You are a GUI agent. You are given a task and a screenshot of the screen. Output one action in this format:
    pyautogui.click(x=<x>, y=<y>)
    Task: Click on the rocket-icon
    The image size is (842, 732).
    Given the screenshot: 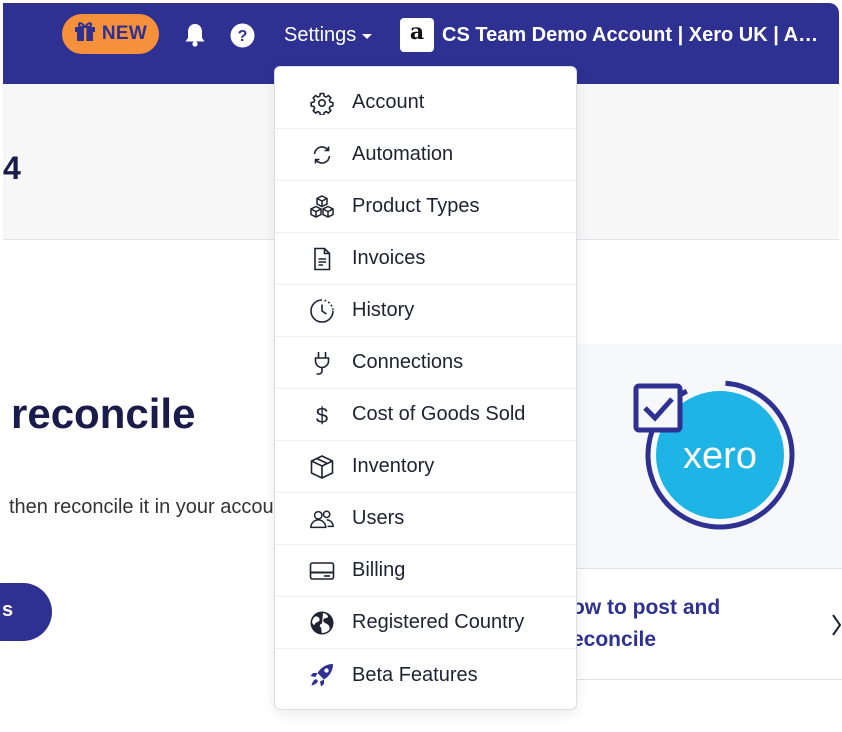 What is the action you would take?
    pyautogui.click(x=322, y=675)
    